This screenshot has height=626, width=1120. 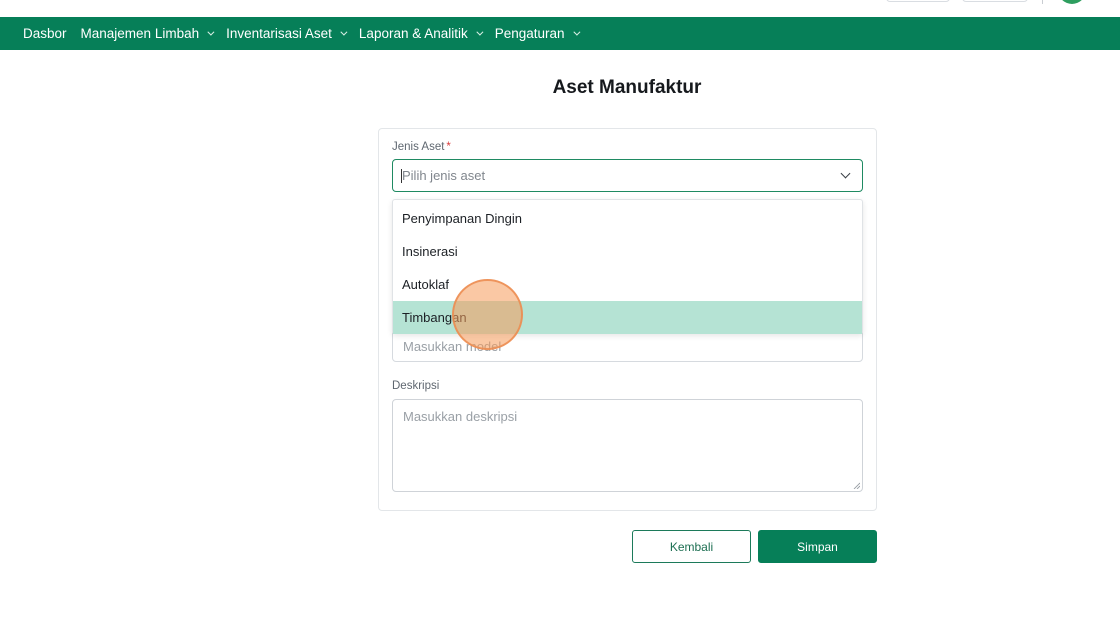 What do you see at coordinates (627, 284) in the screenshot?
I see `dropdown-option-autoklaf: Autoklaf` at bounding box center [627, 284].